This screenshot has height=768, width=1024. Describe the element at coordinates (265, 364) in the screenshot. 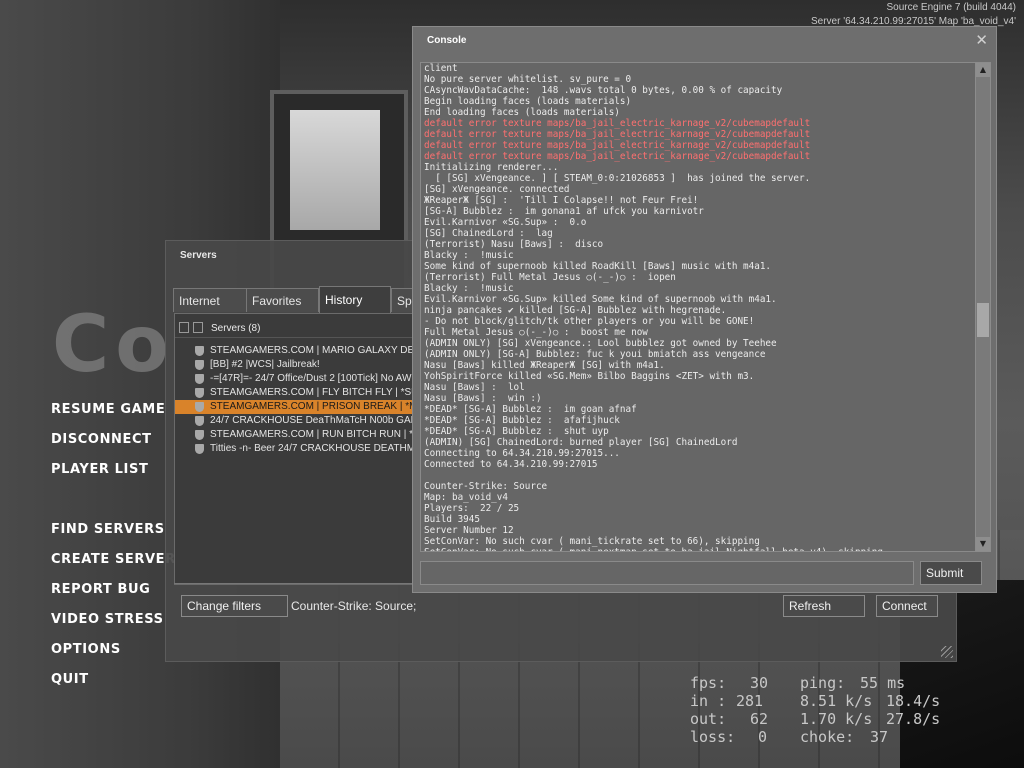

I see `server-name: [BB] #2 |WCS| Jailbreak!` at that location.